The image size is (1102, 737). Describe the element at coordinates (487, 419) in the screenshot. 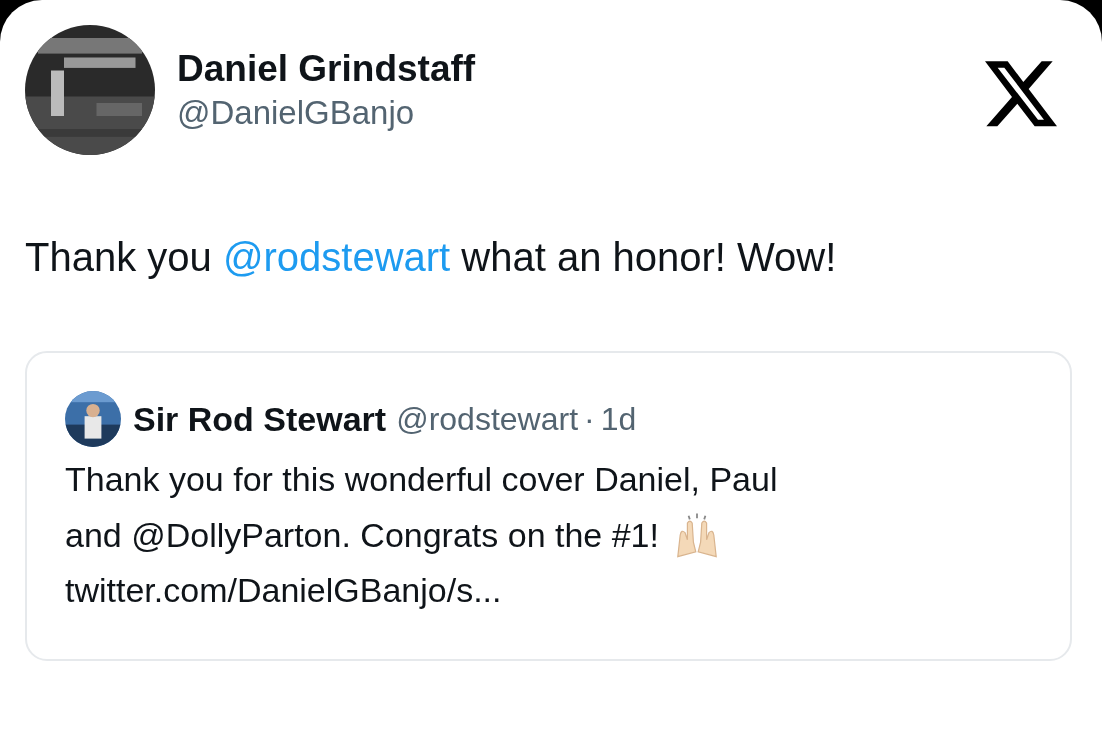

I see `quoted-author-handle: @rodstewart` at that location.